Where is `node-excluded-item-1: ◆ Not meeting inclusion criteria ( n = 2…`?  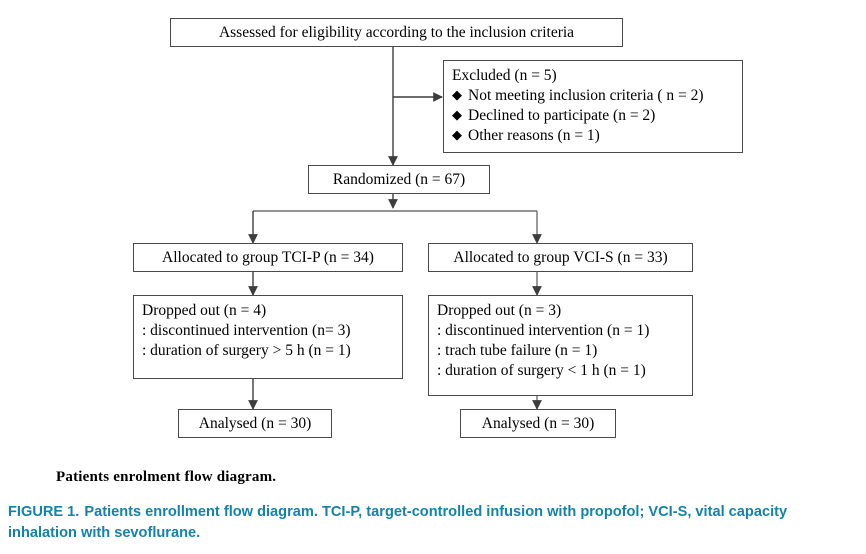
node-excluded-item-1: ◆ Not meeting inclusion criteria ( n = 2… is located at coordinates (593, 96).